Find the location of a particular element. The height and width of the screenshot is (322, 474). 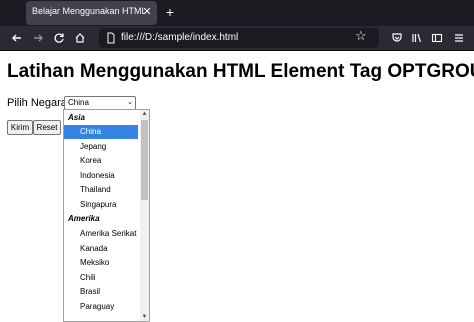

select-value: China is located at coordinates (78, 102).